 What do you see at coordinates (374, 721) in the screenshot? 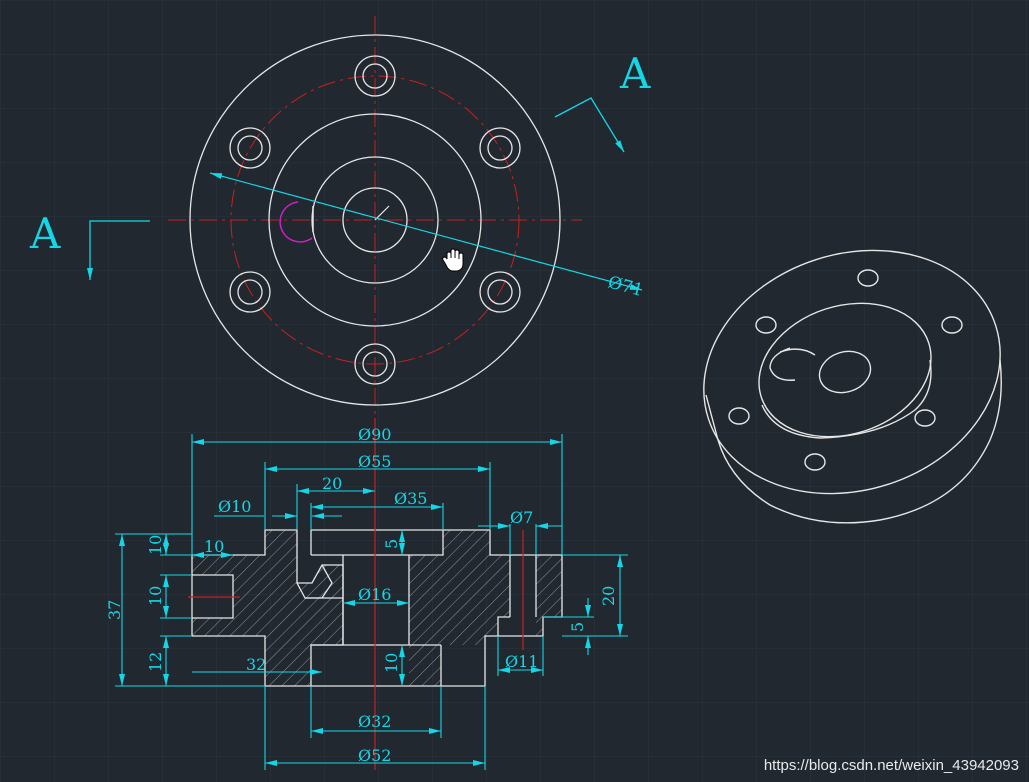
I see `dim-phi32: Ø32` at bounding box center [374, 721].